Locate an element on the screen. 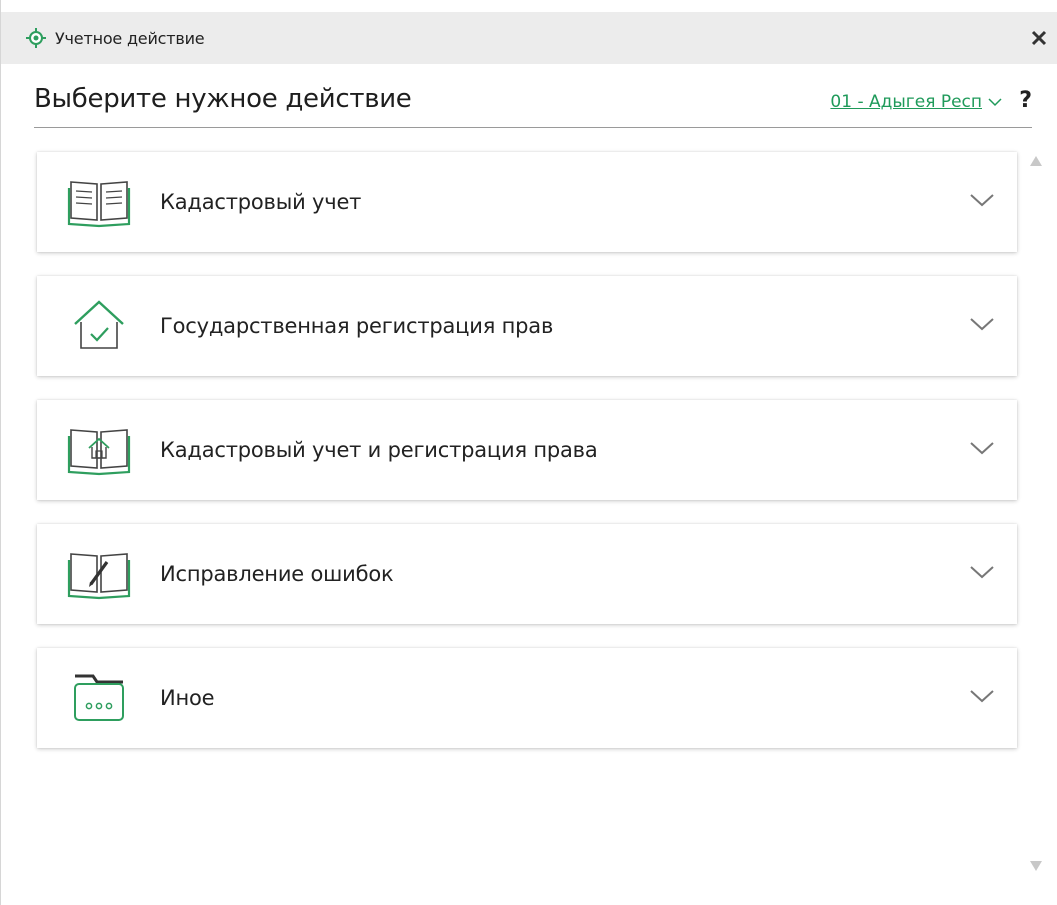  action-other: Иное is located at coordinates (527, 698).